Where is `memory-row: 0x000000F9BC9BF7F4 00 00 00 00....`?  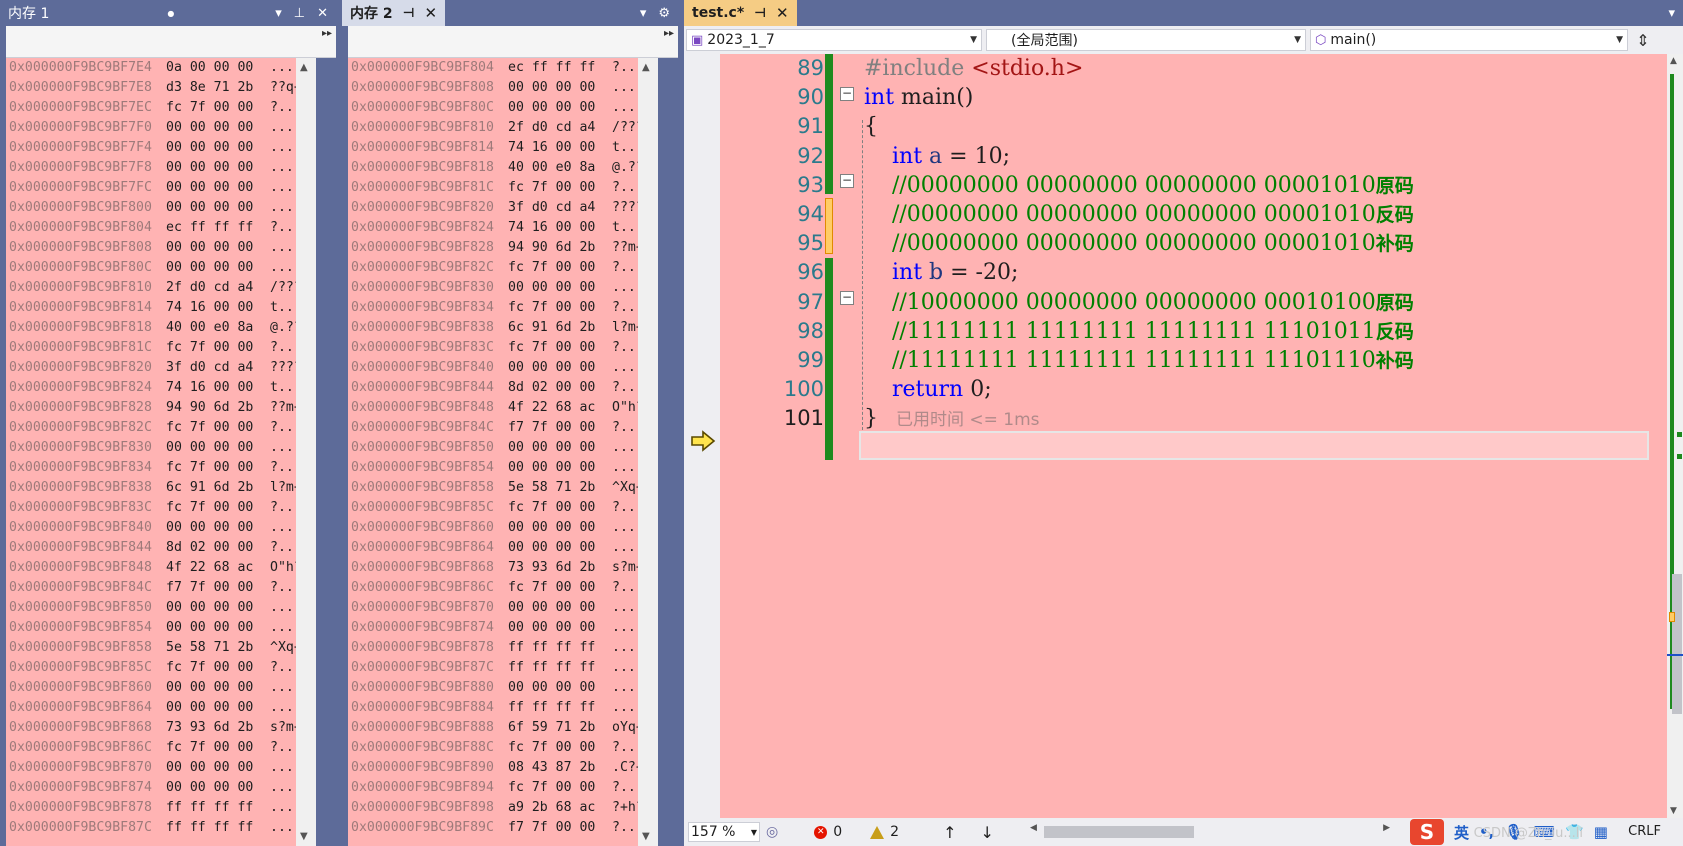 memory-row: 0x000000F9BC9BF7F4 00 00 00 00.... is located at coordinates (161, 148).